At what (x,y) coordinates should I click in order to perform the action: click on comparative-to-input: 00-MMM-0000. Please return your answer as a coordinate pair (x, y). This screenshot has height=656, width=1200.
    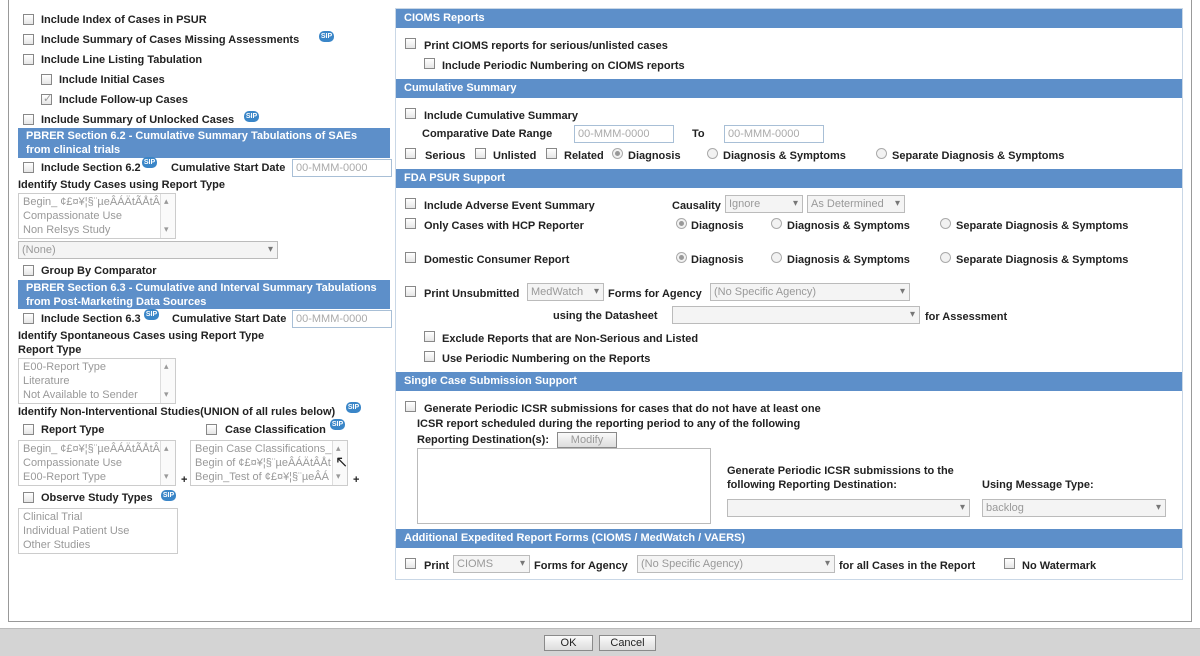
    Looking at the image, I should click on (774, 134).